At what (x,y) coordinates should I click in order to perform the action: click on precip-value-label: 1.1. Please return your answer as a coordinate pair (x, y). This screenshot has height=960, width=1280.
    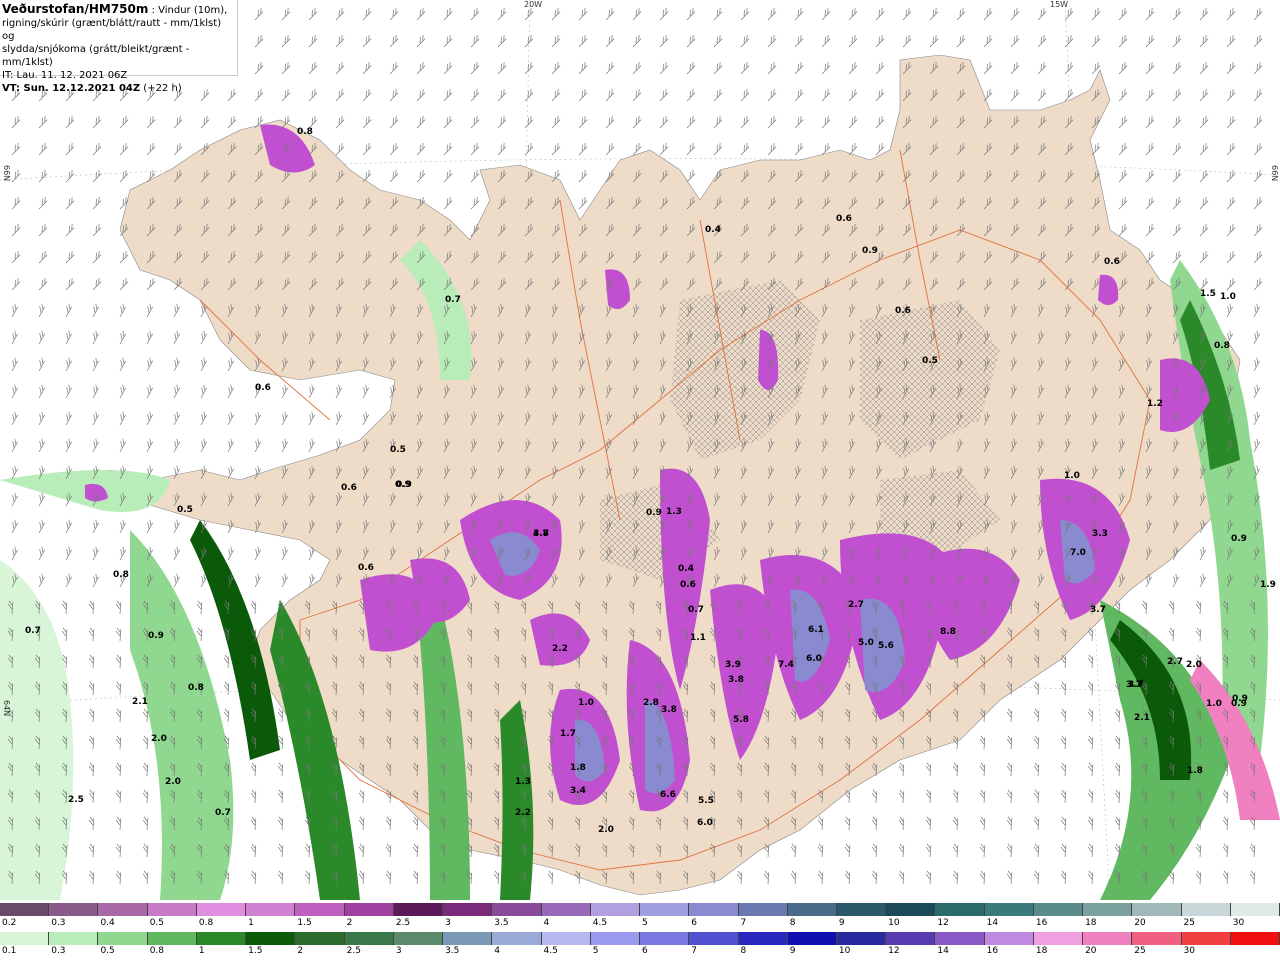
    Looking at the image, I should click on (698, 638).